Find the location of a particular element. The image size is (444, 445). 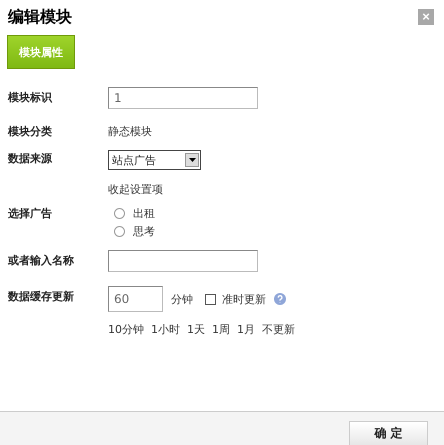

text-field: 1 is located at coordinates (183, 98).